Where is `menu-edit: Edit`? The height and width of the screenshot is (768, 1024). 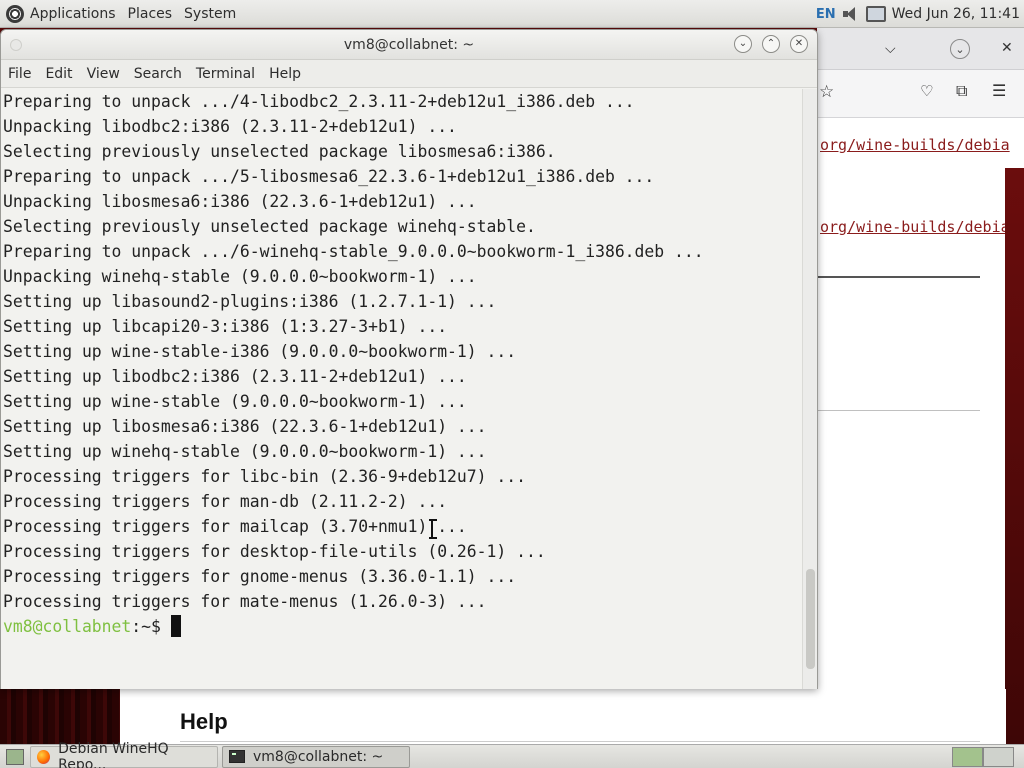 menu-edit: Edit is located at coordinates (58, 74).